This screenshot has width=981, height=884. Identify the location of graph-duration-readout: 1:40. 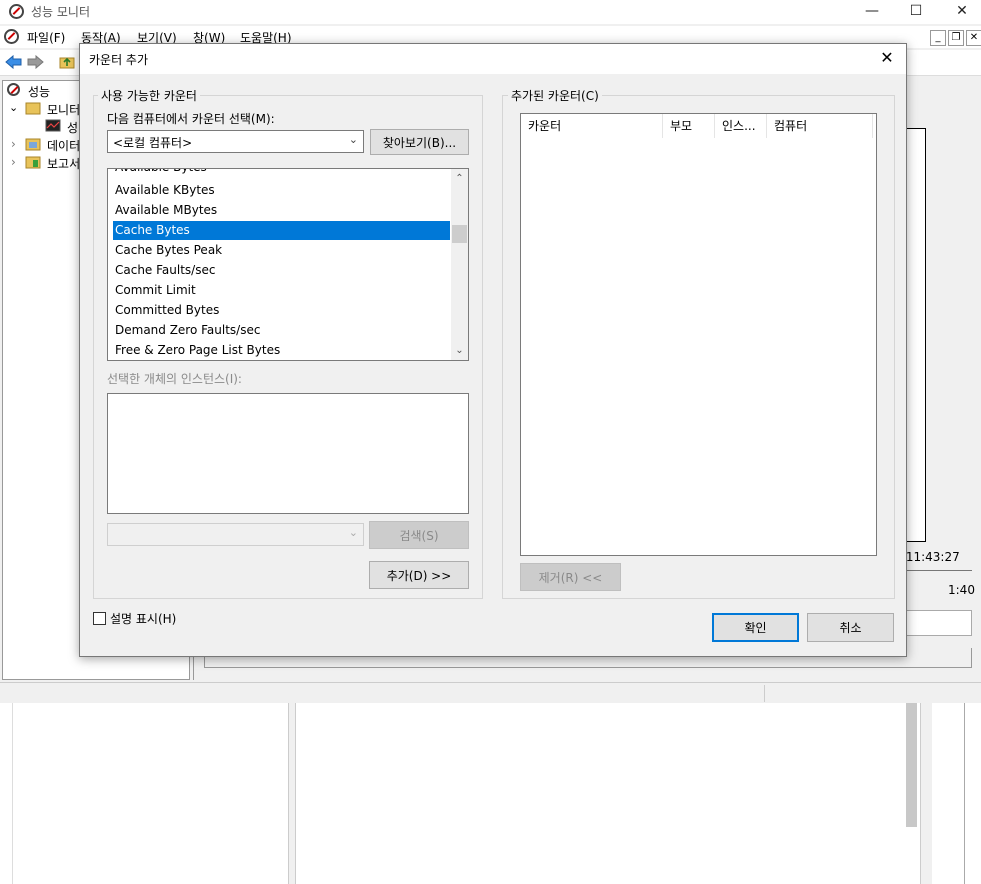
(961, 590).